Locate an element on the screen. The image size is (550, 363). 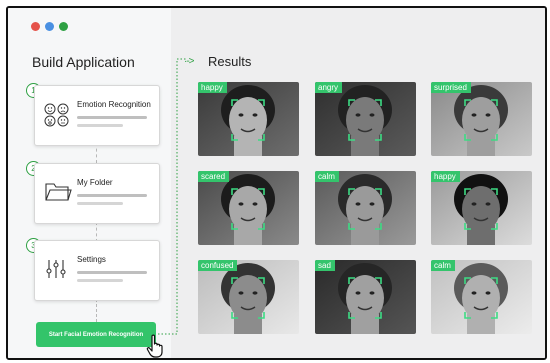
result-tile: confused is located at coordinates (248, 297).